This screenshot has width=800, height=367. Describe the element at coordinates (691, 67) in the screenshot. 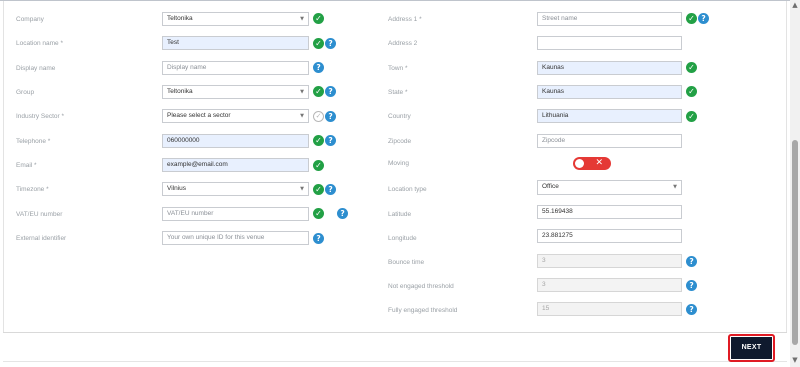

I see `town-check-icon: ✓` at that location.